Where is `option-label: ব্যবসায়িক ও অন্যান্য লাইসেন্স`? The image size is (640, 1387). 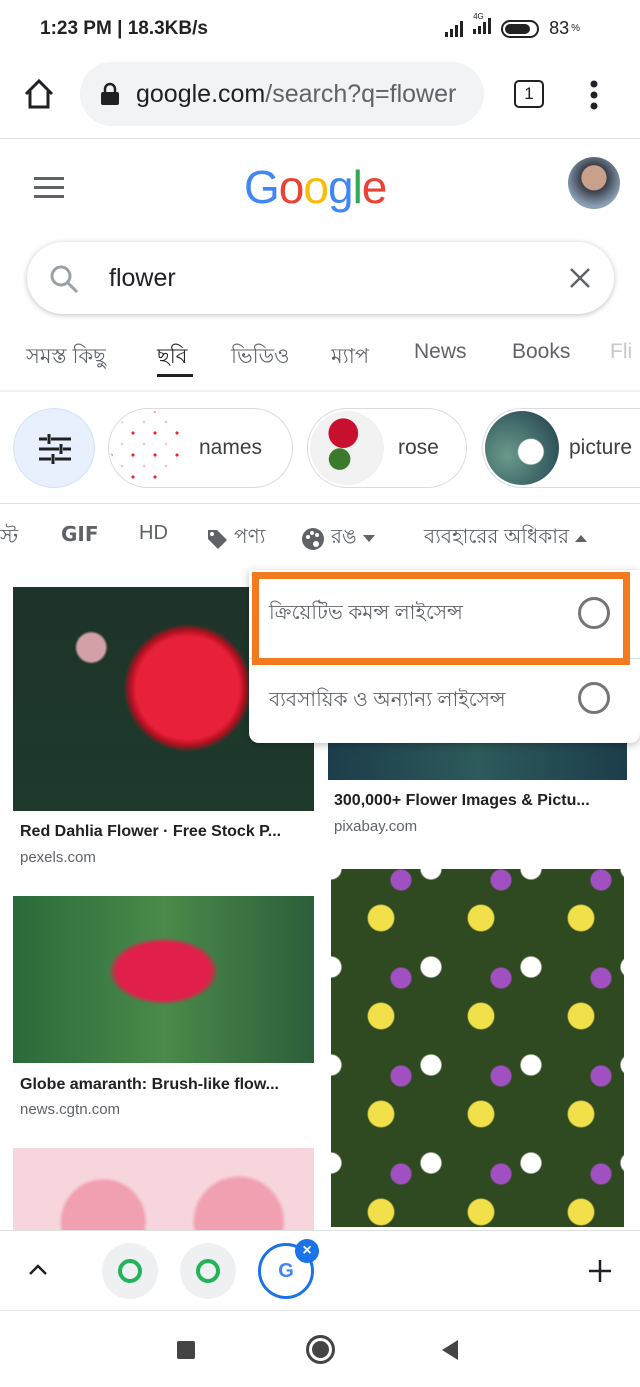 option-label: ব্যবসায়িক ও অন্যান্য লাইসেন্স is located at coordinates (387, 700).